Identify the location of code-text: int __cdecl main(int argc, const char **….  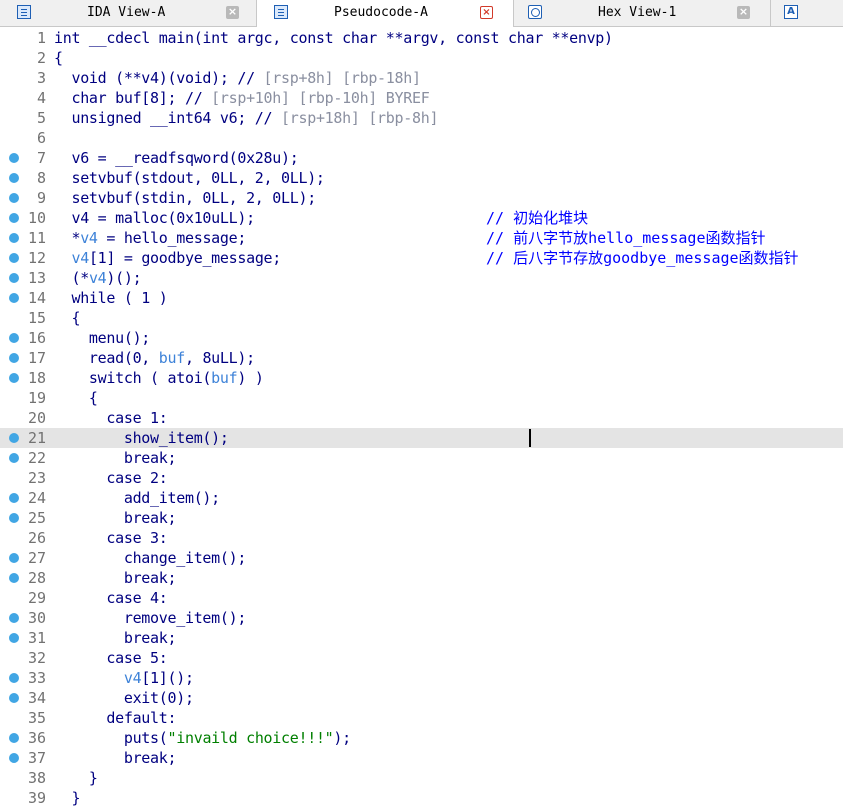
(333, 38).